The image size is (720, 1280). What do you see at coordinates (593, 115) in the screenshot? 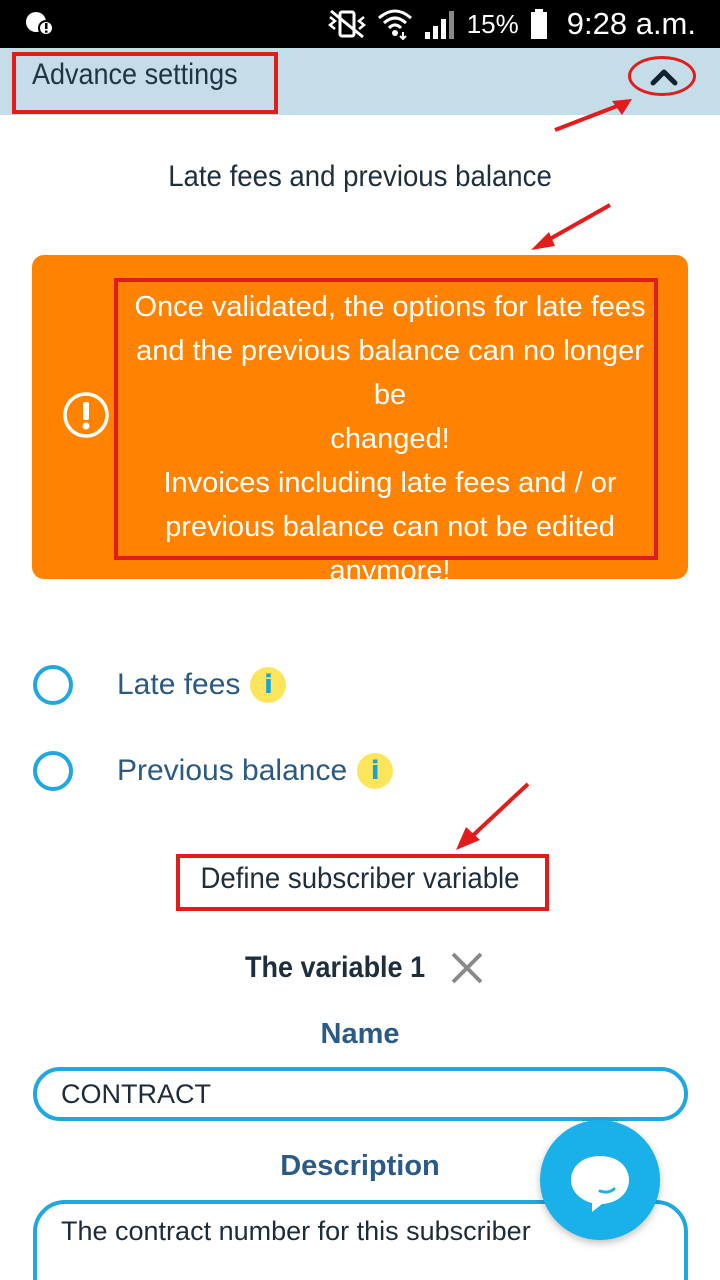
I see `annotation-arrow-chevron` at bounding box center [593, 115].